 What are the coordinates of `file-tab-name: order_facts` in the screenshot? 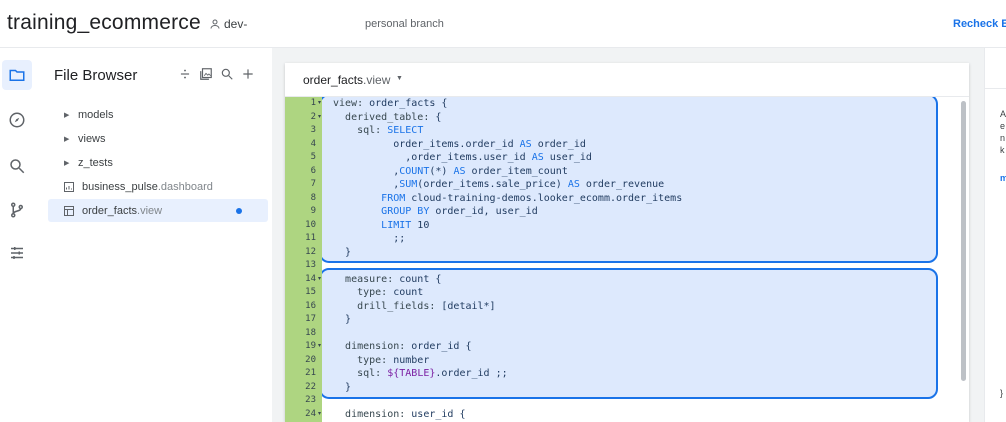 It's located at (333, 80).